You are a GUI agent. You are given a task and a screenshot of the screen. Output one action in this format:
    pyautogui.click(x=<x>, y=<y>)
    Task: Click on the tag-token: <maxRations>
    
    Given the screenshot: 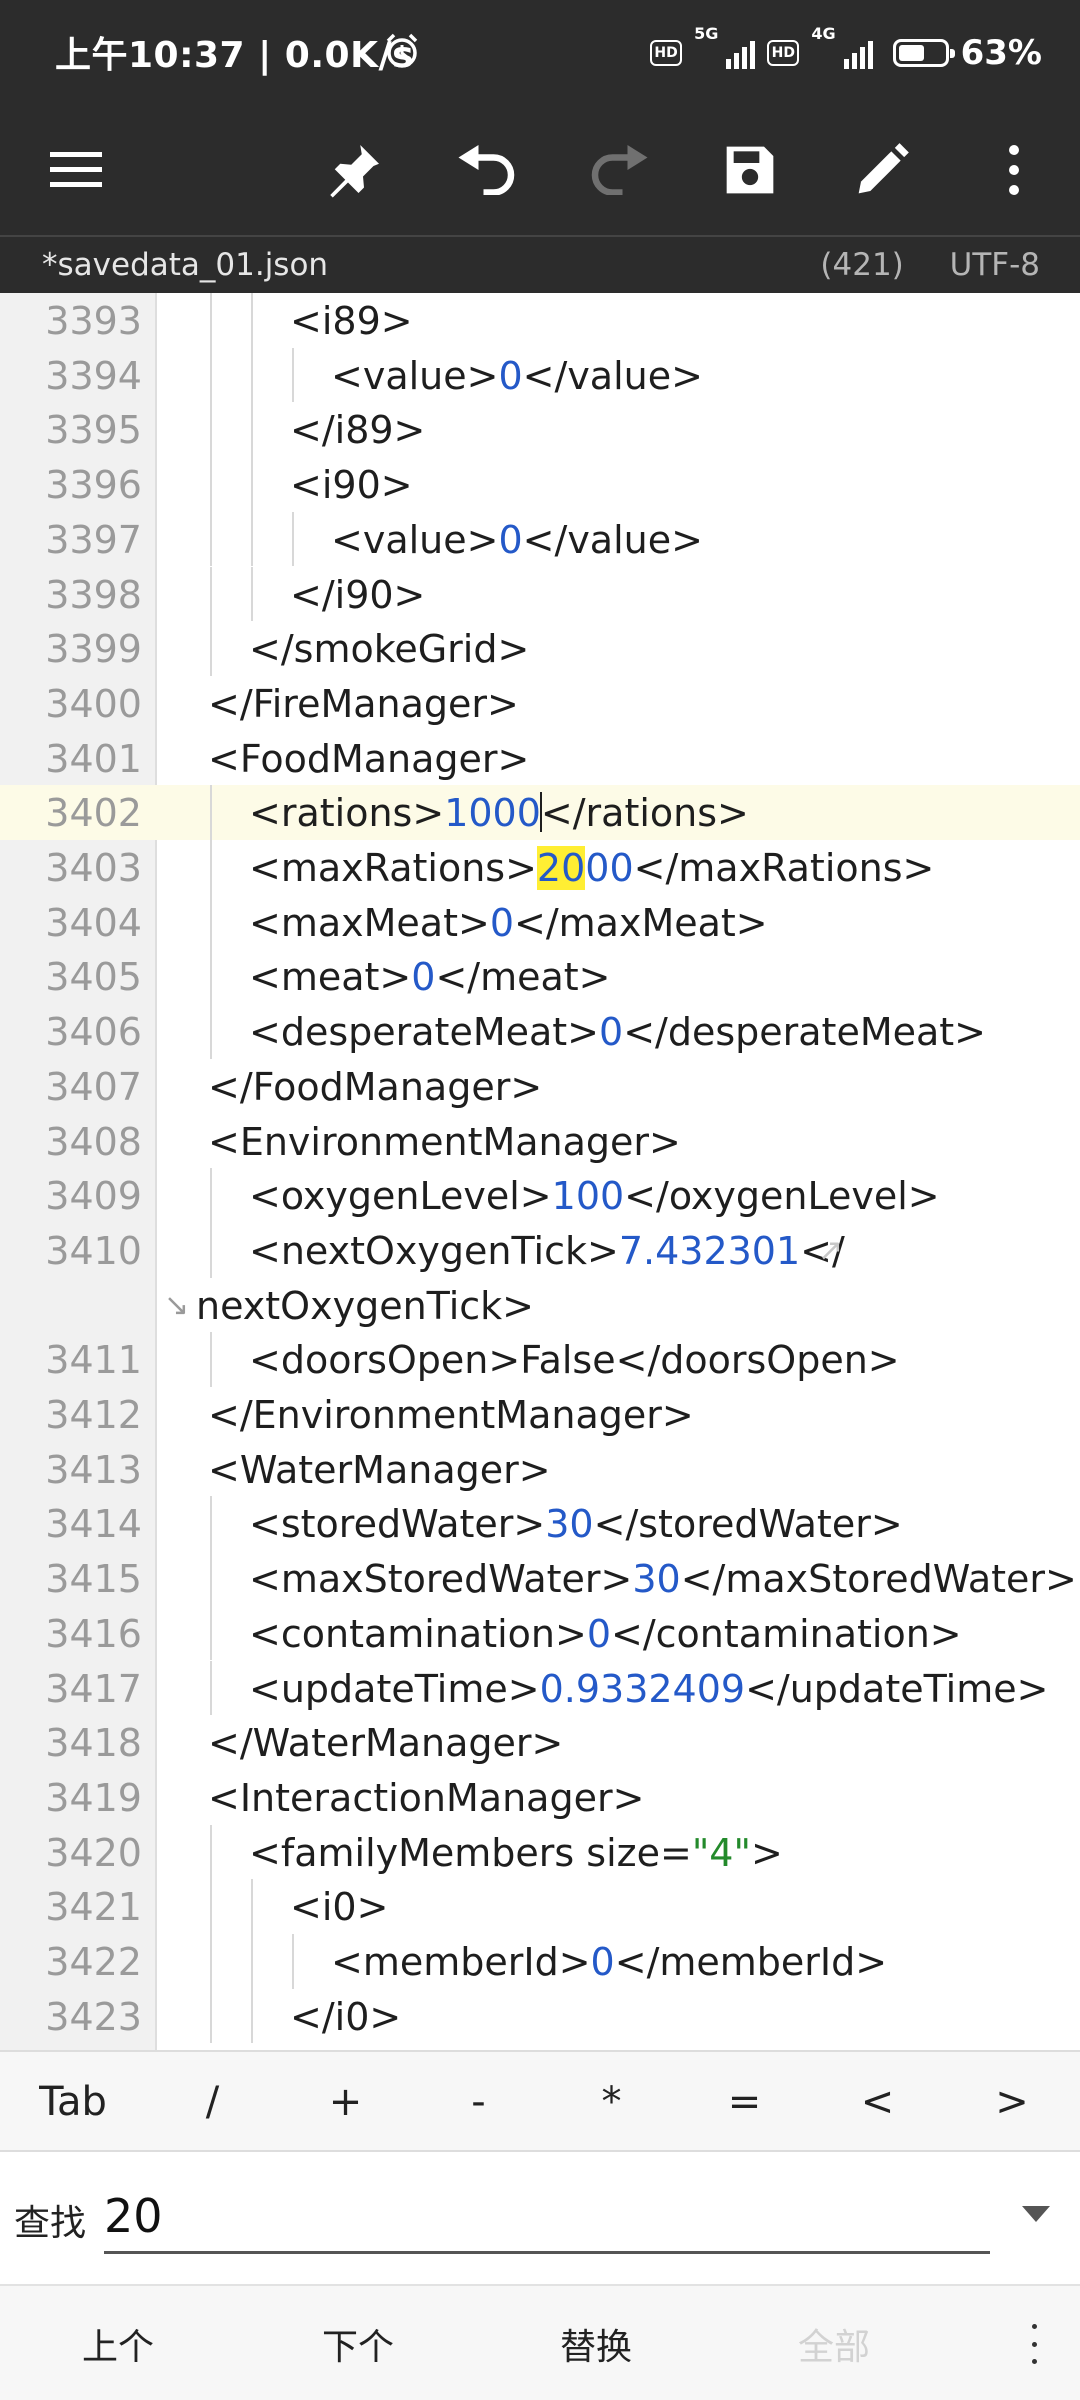 What is the action you would take?
    pyautogui.click(x=393, y=868)
    